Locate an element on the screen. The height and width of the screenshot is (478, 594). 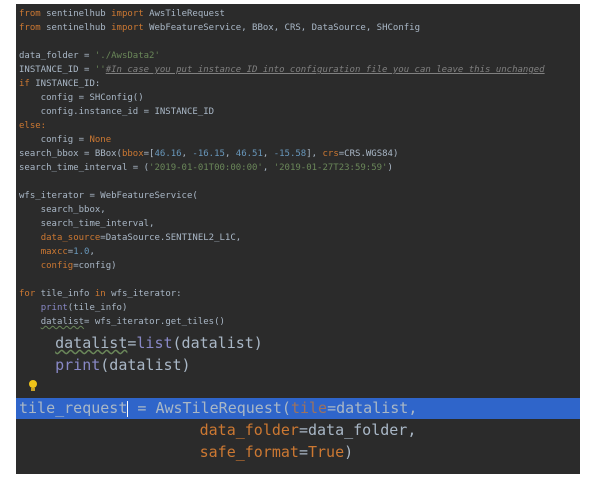
code-line-17: data_source=DataSource.SENTINEL2_L1C, is located at coordinates (298, 238).